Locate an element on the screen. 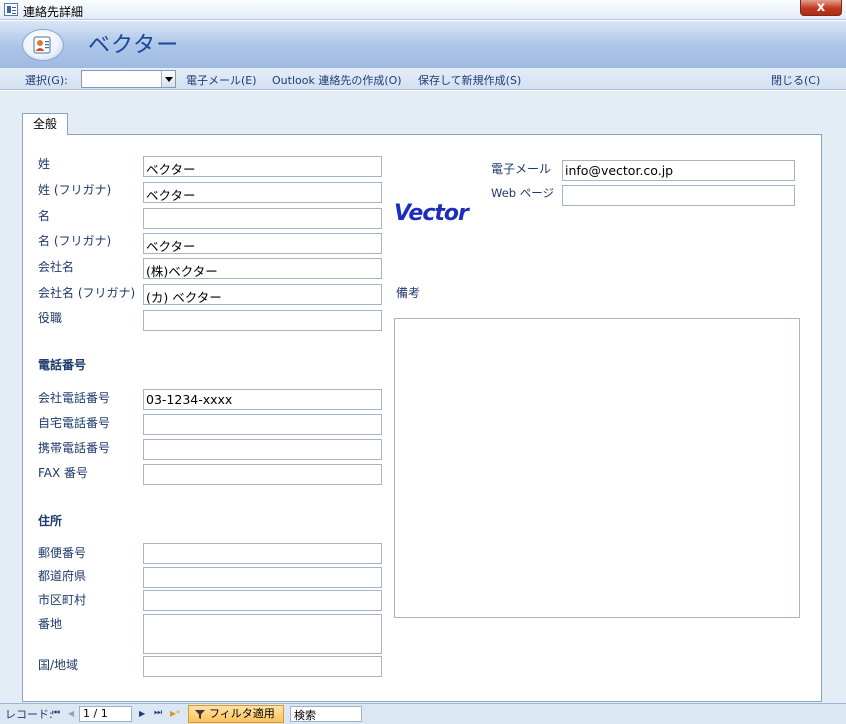 The height and width of the screenshot is (724, 846). email-label: 電子メール is located at coordinates (521, 169).